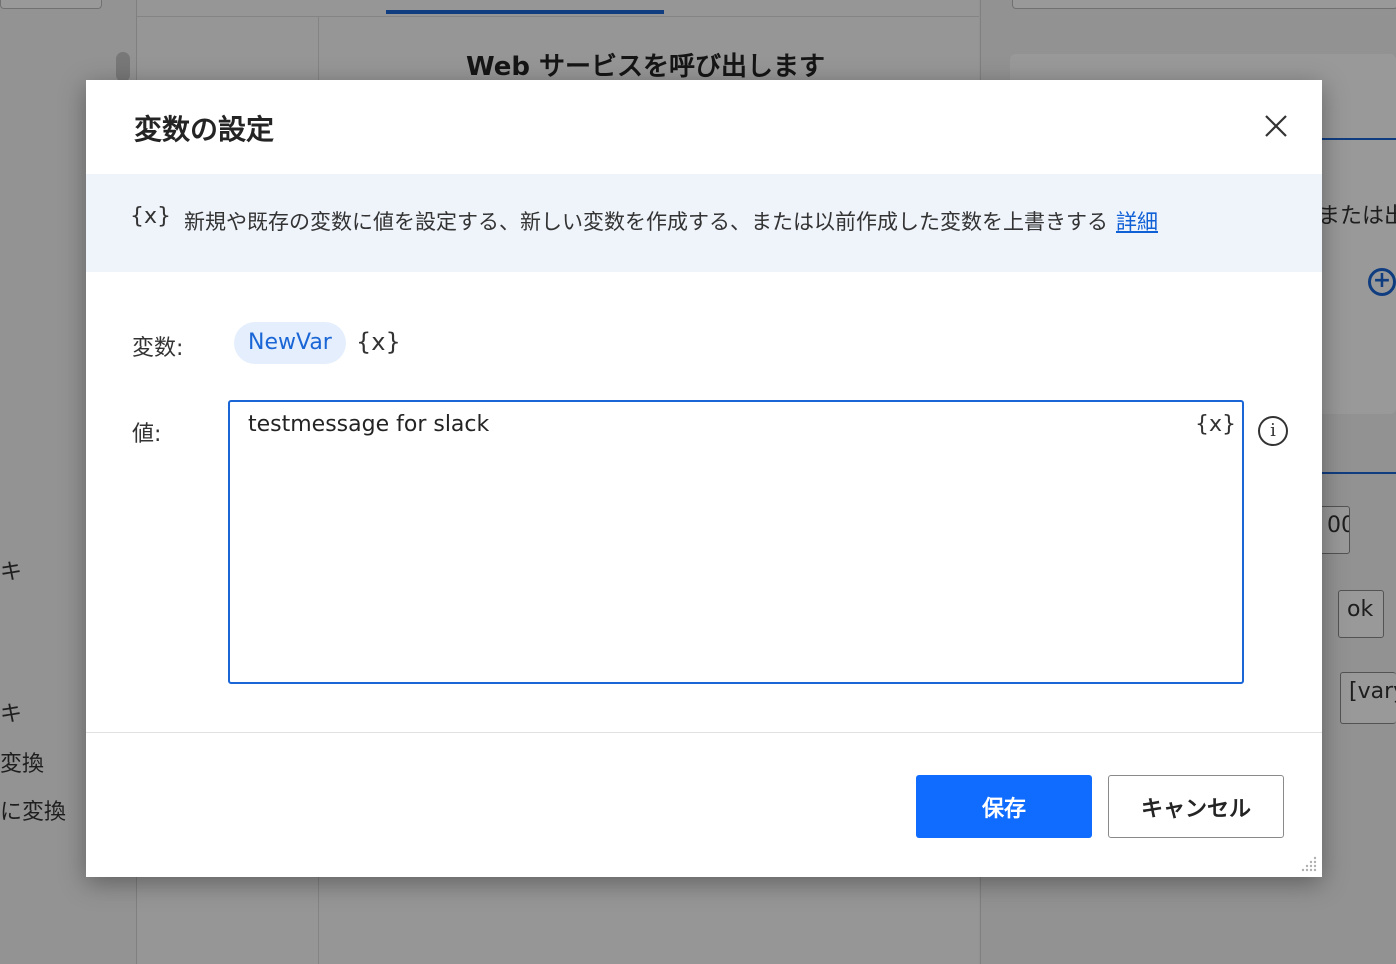  I want to click on value-variable-picker-icon: {x}, so click(1215, 424).